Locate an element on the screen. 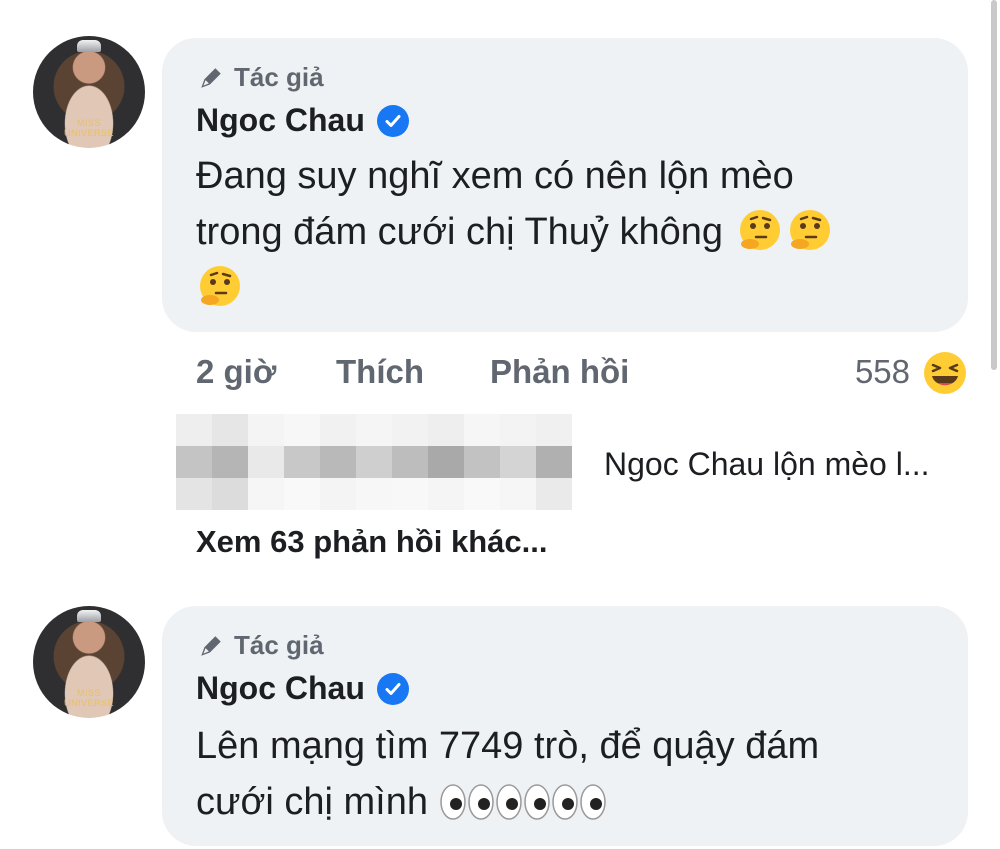 This screenshot has width=1000, height=849. reply-button: Phản hồi is located at coordinates (559, 372).